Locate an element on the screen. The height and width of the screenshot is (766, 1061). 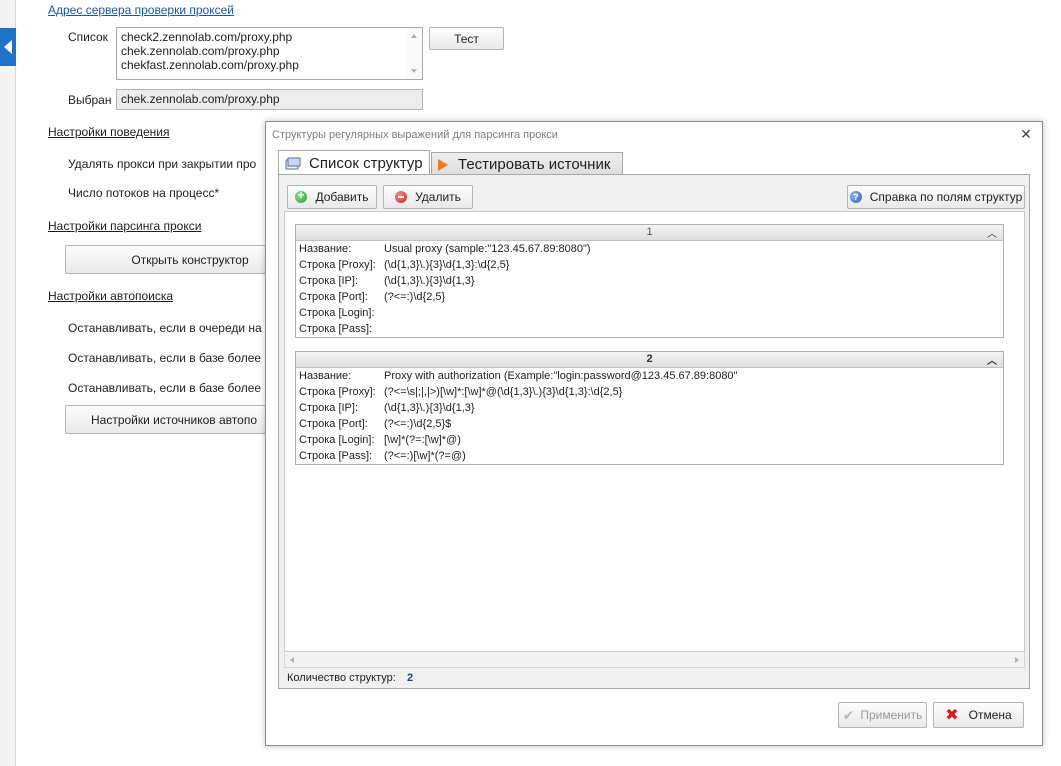
proxy-check-section-link: Адрес сервера проверки проксей is located at coordinates (141, 10).